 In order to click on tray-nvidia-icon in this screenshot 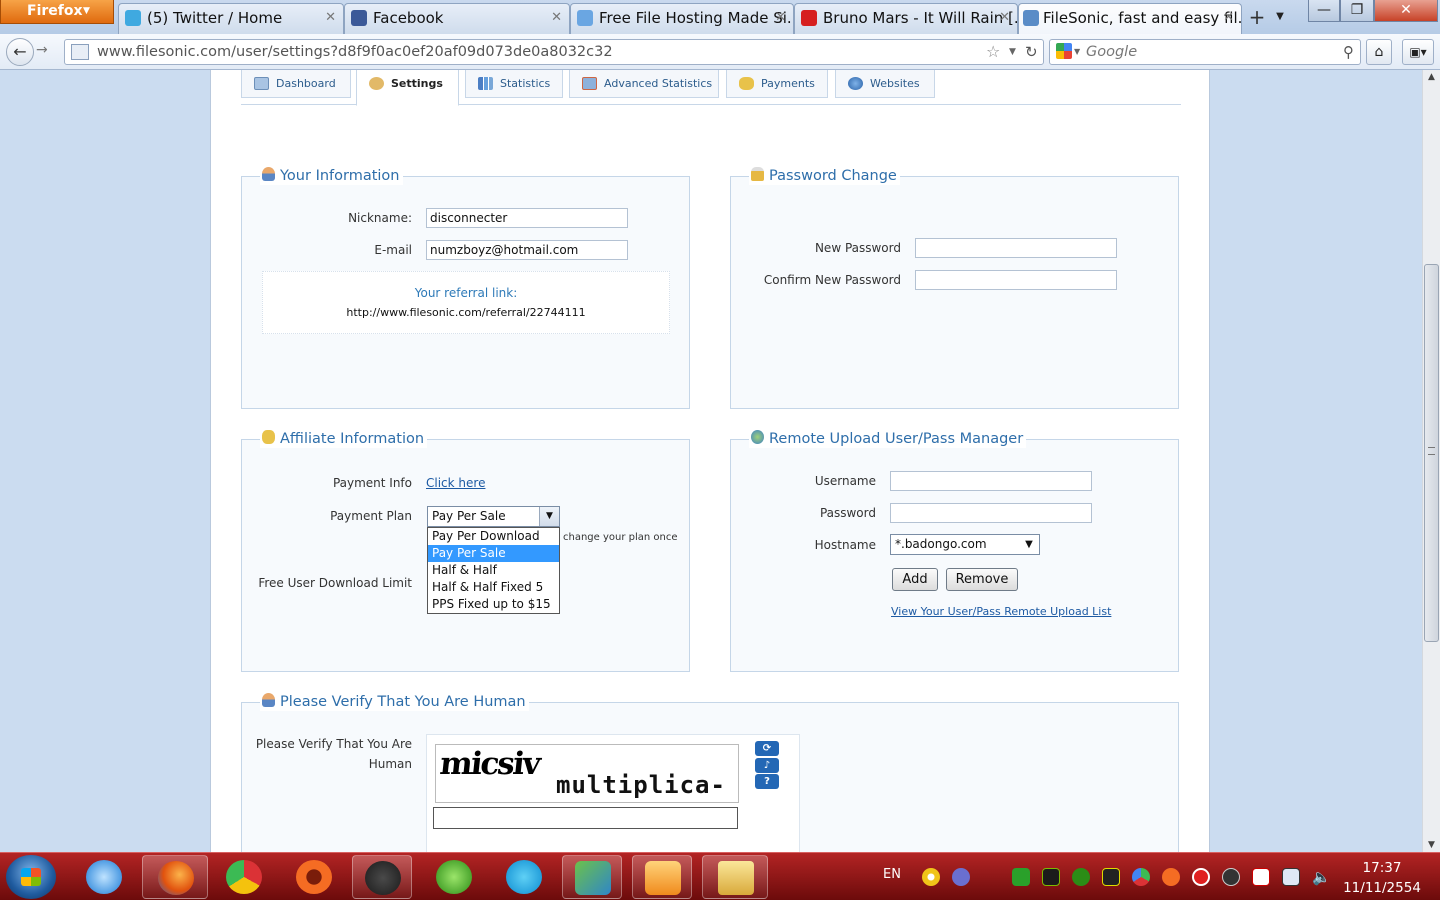, I will do `click(1051, 877)`.